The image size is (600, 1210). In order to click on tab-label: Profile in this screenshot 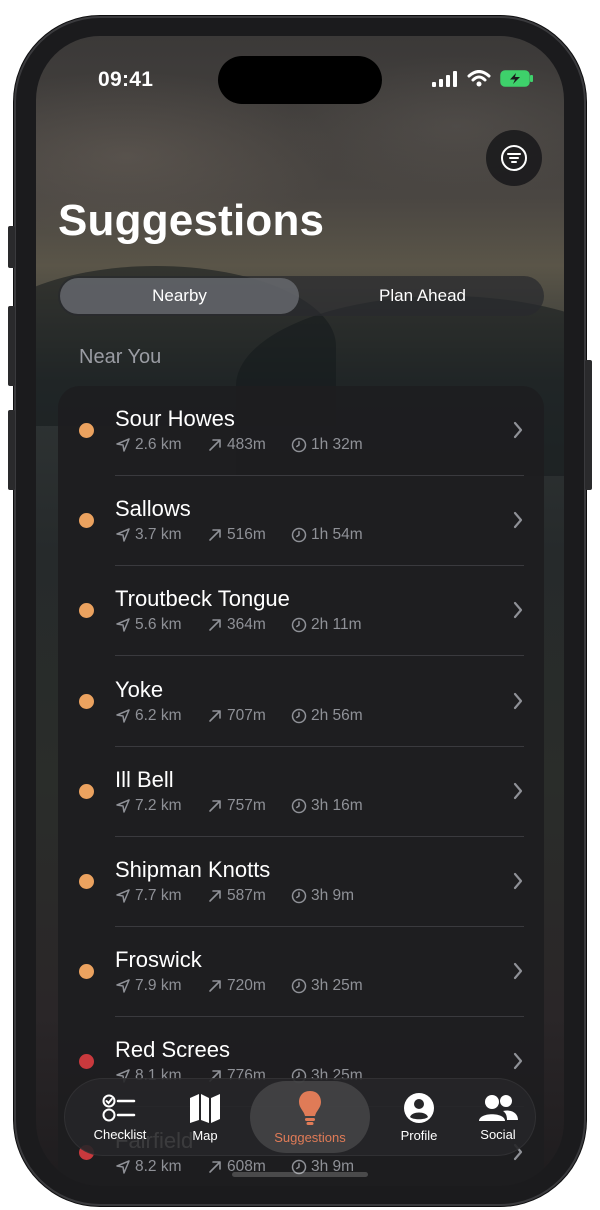, I will do `click(419, 1135)`.